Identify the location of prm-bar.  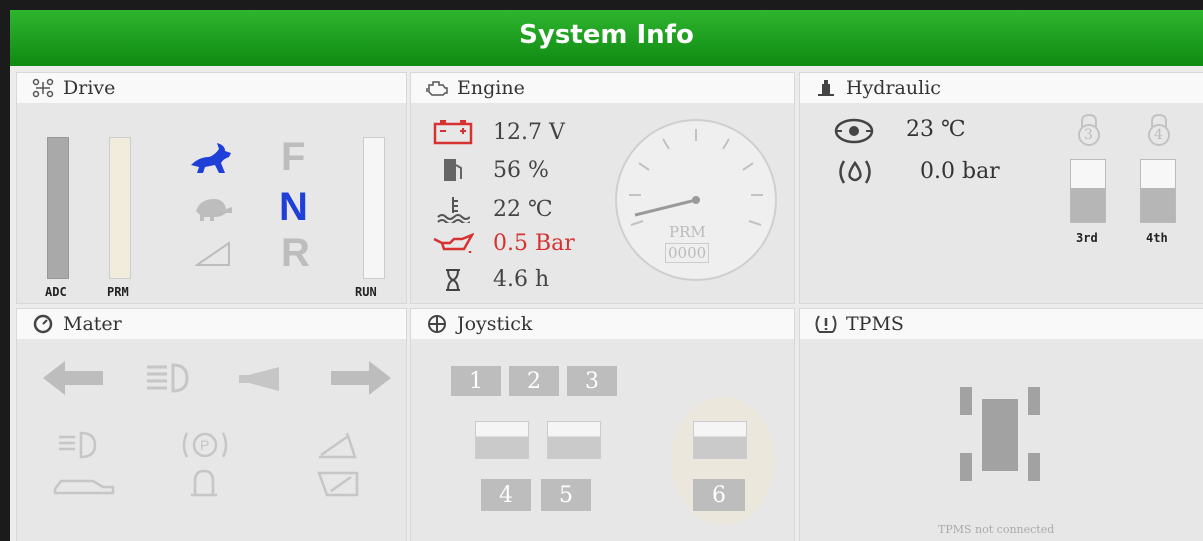
(120, 208).